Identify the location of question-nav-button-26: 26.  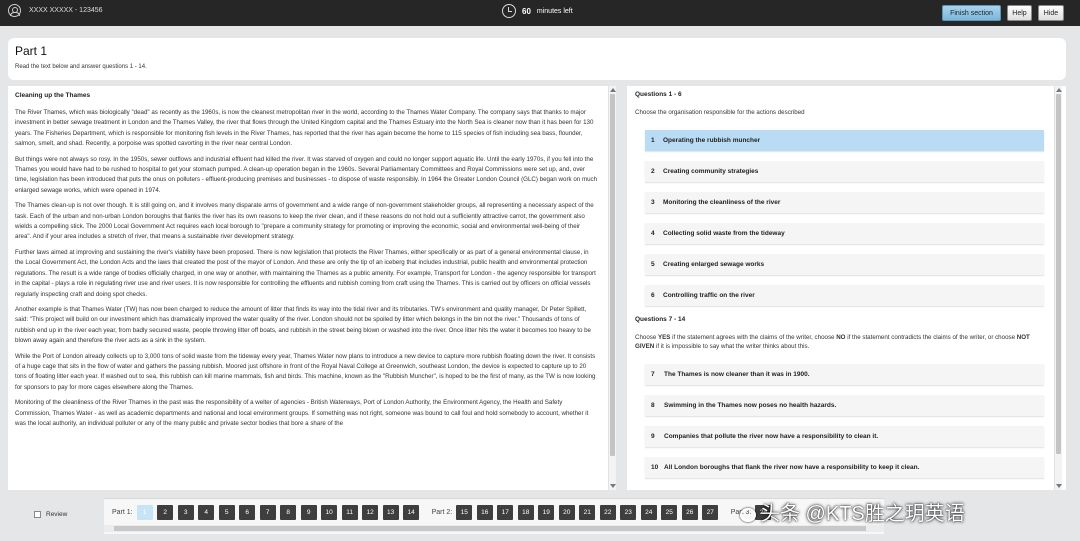
(689, 512).